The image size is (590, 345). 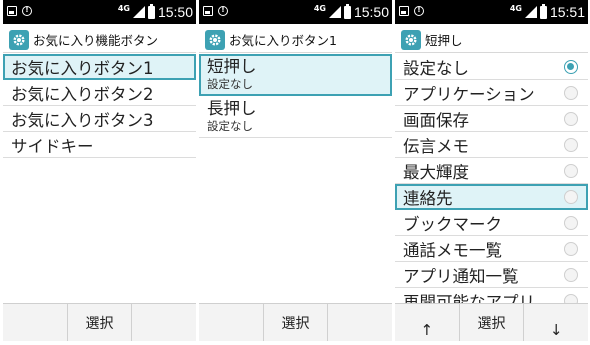 I want to click on list-item-favorite-button-3: お気に入りボタン3, so click(x=99, y=119).